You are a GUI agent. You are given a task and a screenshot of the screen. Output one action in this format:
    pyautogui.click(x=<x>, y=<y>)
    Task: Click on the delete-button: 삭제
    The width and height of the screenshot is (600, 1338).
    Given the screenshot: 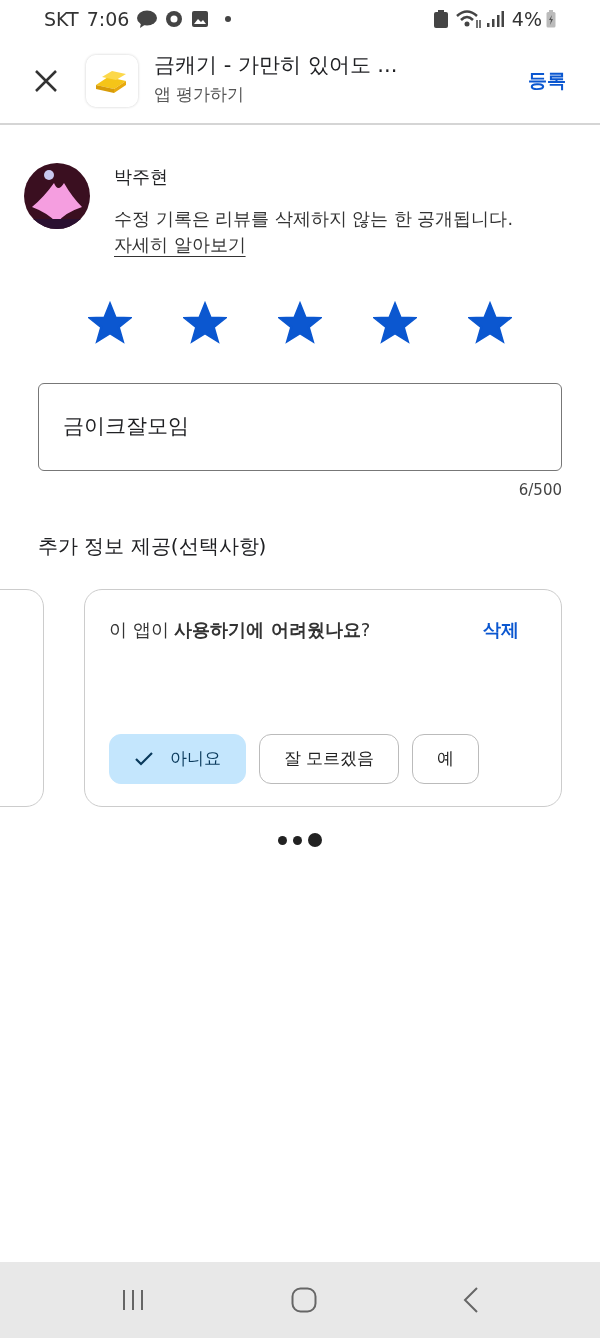 What is the action you would take?
    pyautogui.click(x=501, y=629)
    